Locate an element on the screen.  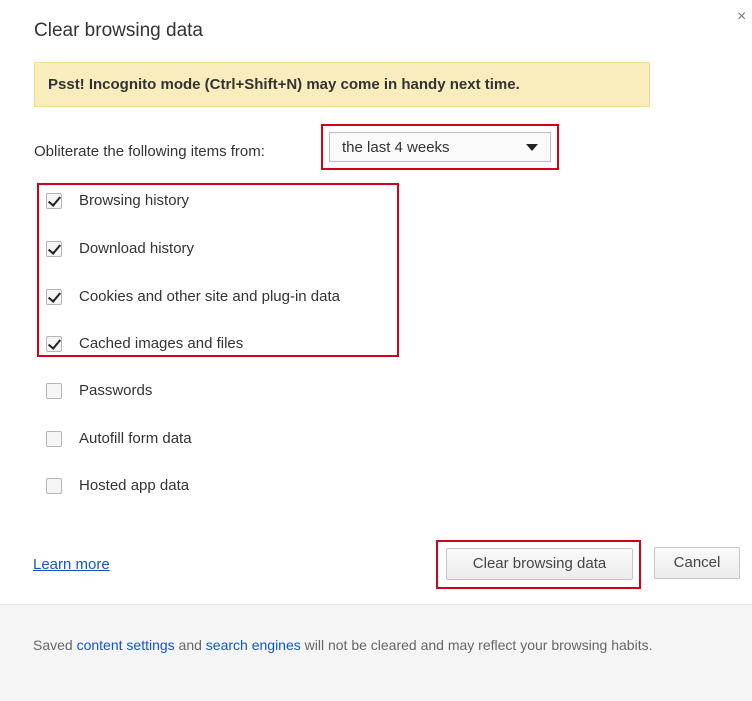
time-range-select: the last 4 weeks is located at coordinates (440, 147).